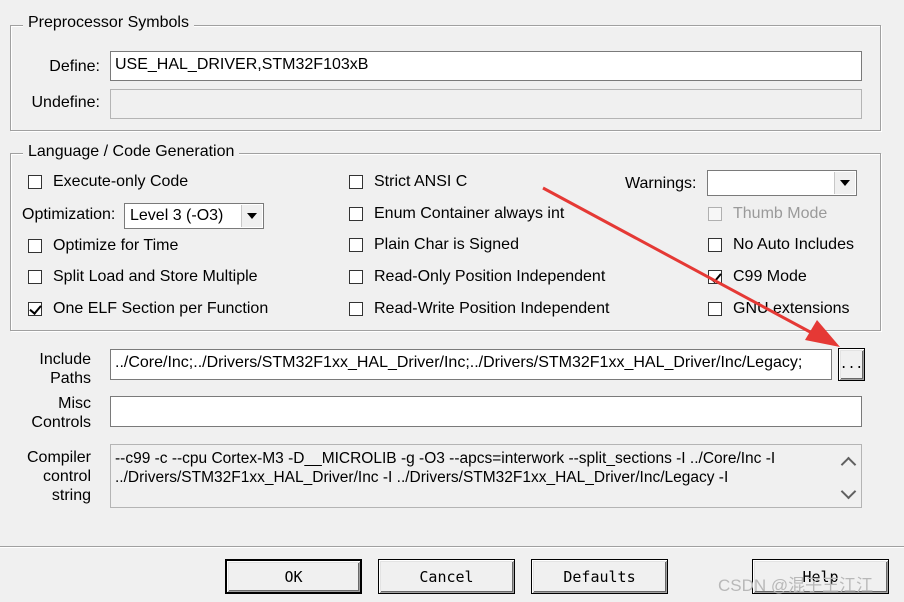 This screenshot has width=904, height=602. Describe the element at coordinates (356, 309) in the screenshot. I see `rw-pos-box` at that location.